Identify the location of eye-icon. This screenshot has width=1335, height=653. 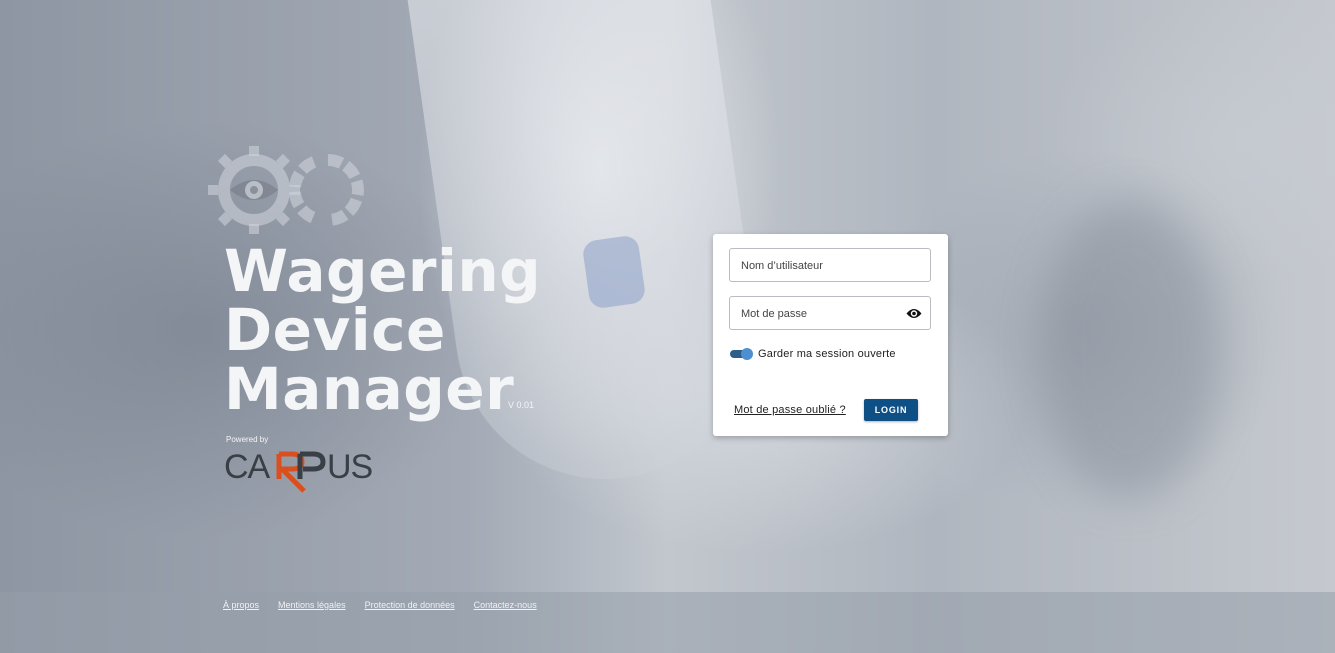
(914, 313).